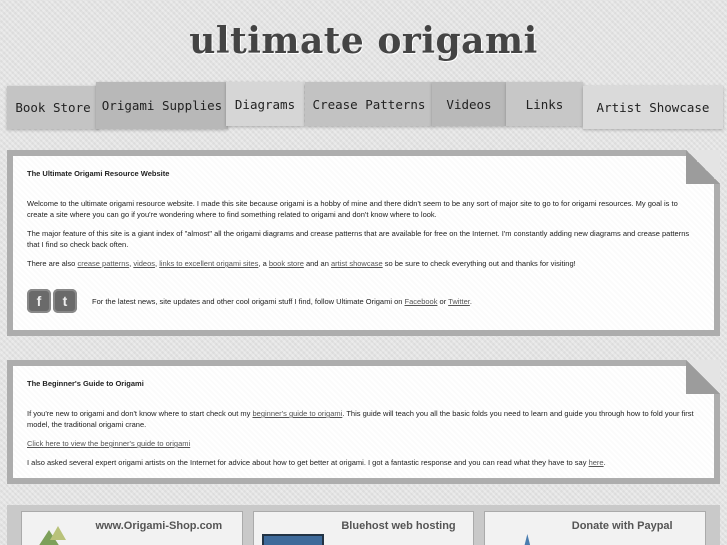 This screenshot has height=545, width=727. I want to click on link-artist-showcase: artist showcase, so click(357, 263).